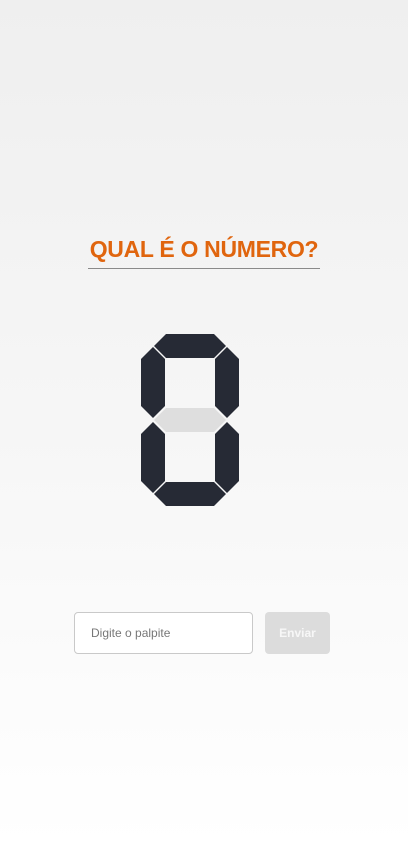 The image size is (408, 846). What do you see at coordinates (163, 633) in the screenshot?
I see `guess-input` at bounding box center [163, 633].